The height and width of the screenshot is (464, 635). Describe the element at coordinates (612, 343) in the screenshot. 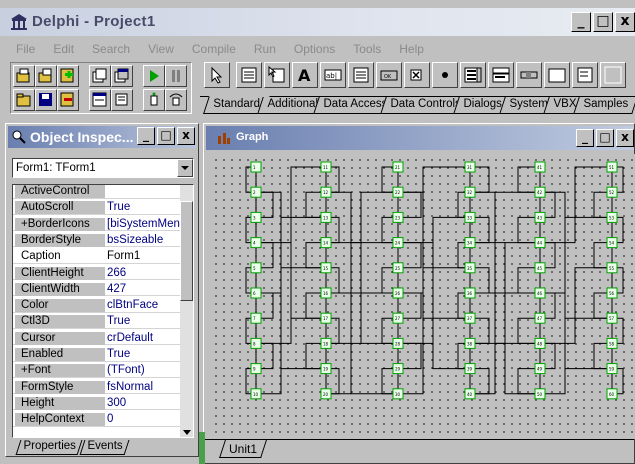

I see `graph-node: 58` at that location.